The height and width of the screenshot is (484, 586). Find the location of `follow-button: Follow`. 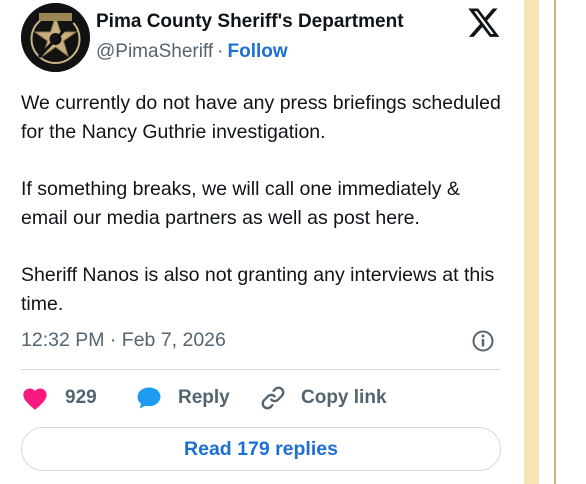

follow-button: Follow is located at coordinates (257, 51).